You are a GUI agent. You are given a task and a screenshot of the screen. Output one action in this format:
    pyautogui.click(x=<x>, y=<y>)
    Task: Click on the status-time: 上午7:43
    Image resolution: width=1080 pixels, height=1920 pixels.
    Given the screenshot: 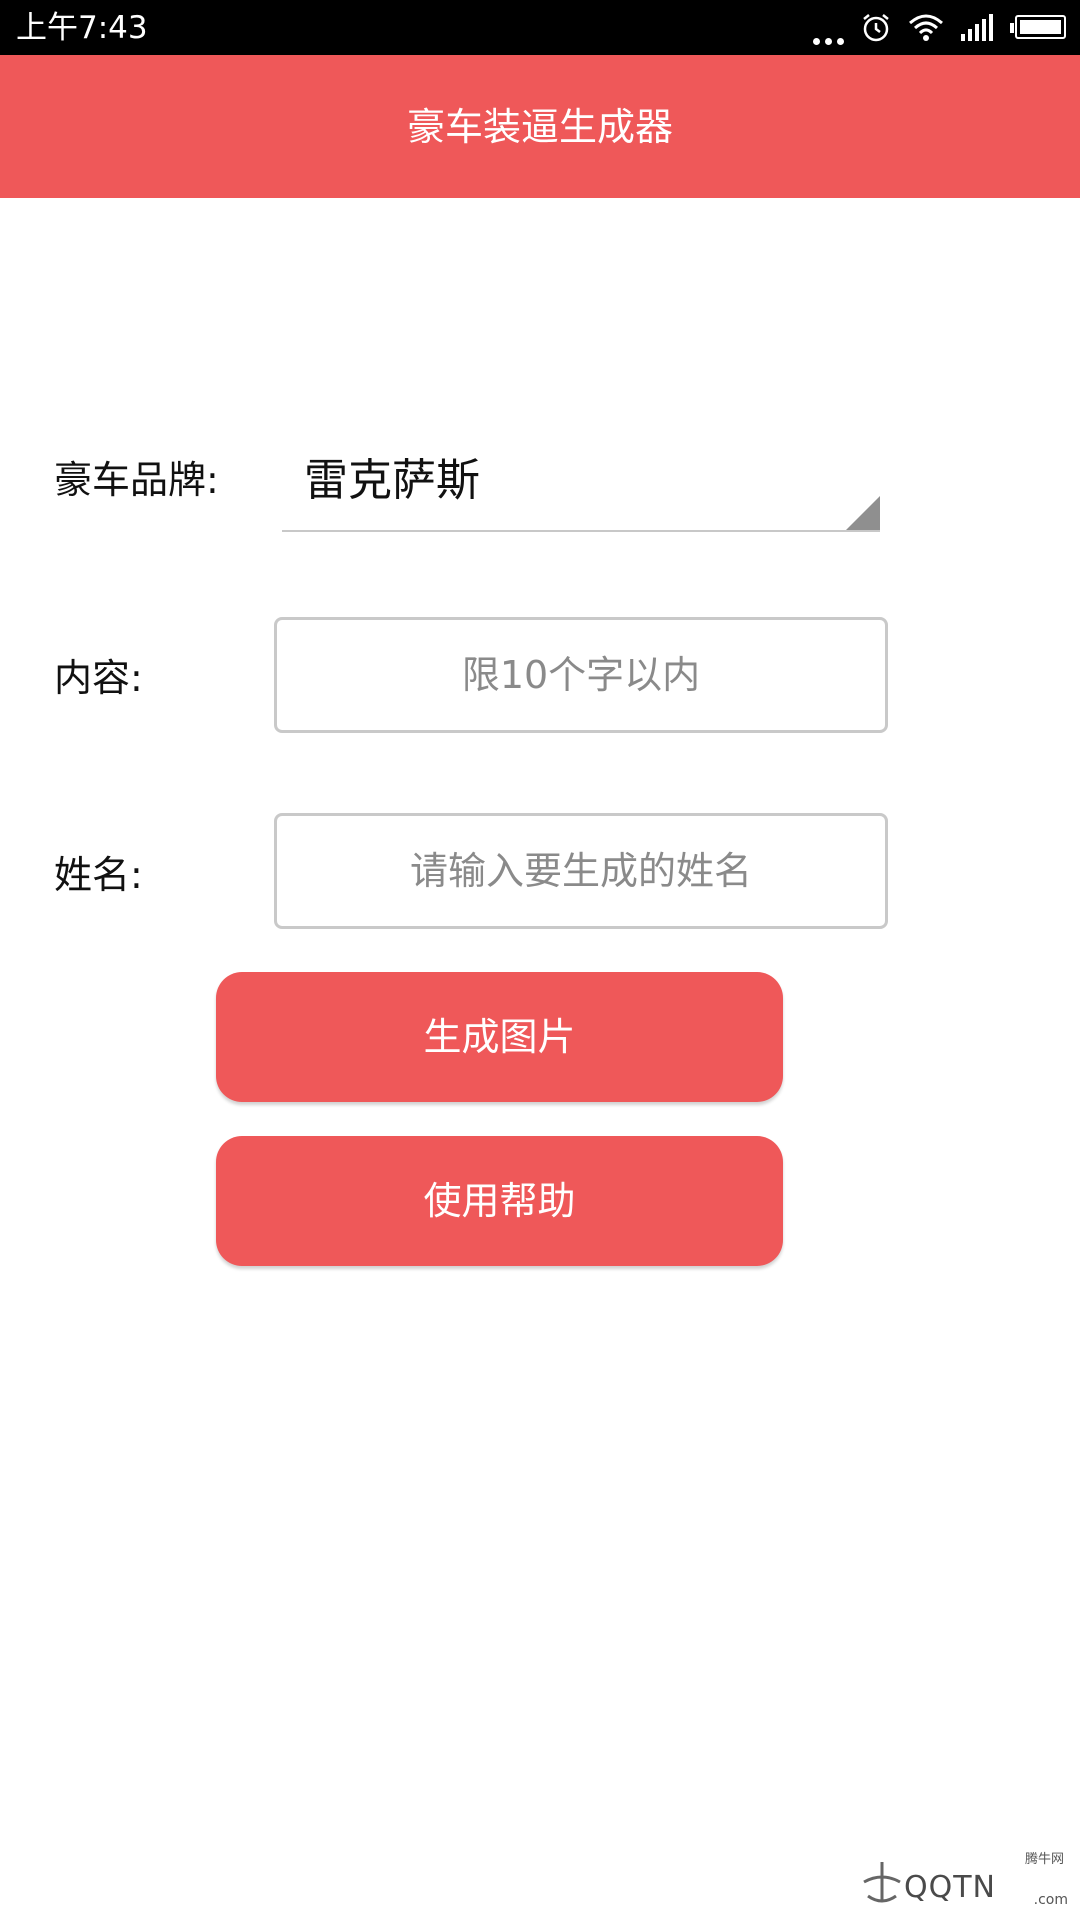 What is the action you would take?
    pyautogui.click(x=82, y=28)
    